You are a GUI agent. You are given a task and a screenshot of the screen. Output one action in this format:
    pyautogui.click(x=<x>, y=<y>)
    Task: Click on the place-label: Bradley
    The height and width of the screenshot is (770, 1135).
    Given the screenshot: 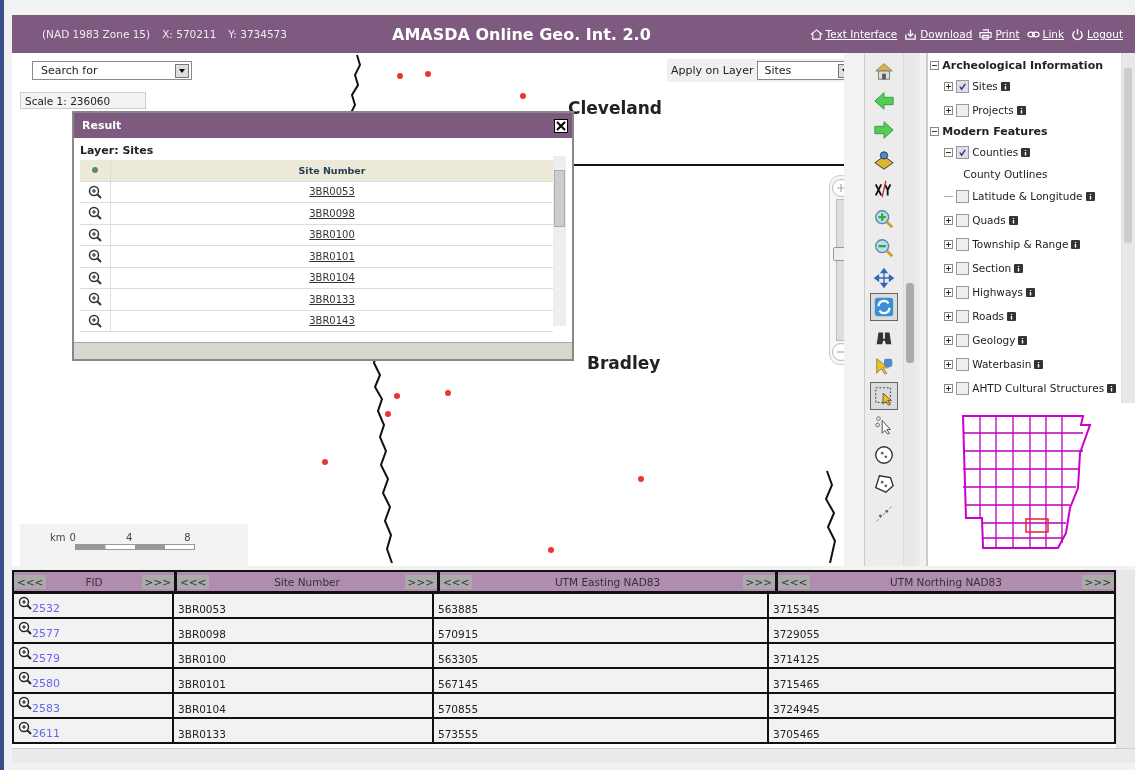 What is the action you would take?
    pyautogui.click(x=624, y=363)
    